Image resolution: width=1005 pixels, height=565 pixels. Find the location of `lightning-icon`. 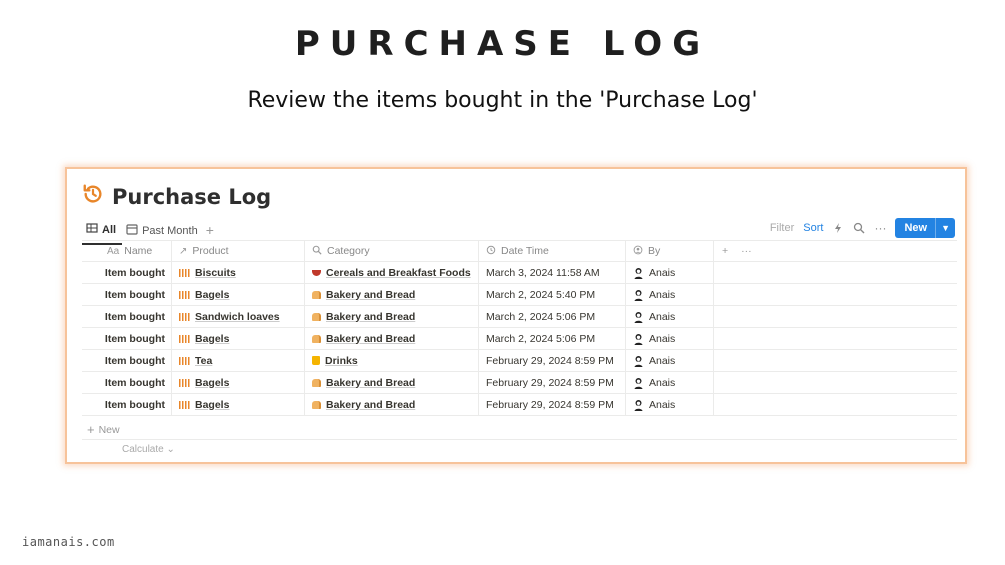

lightning-icon is located at coordinates (838, 228).